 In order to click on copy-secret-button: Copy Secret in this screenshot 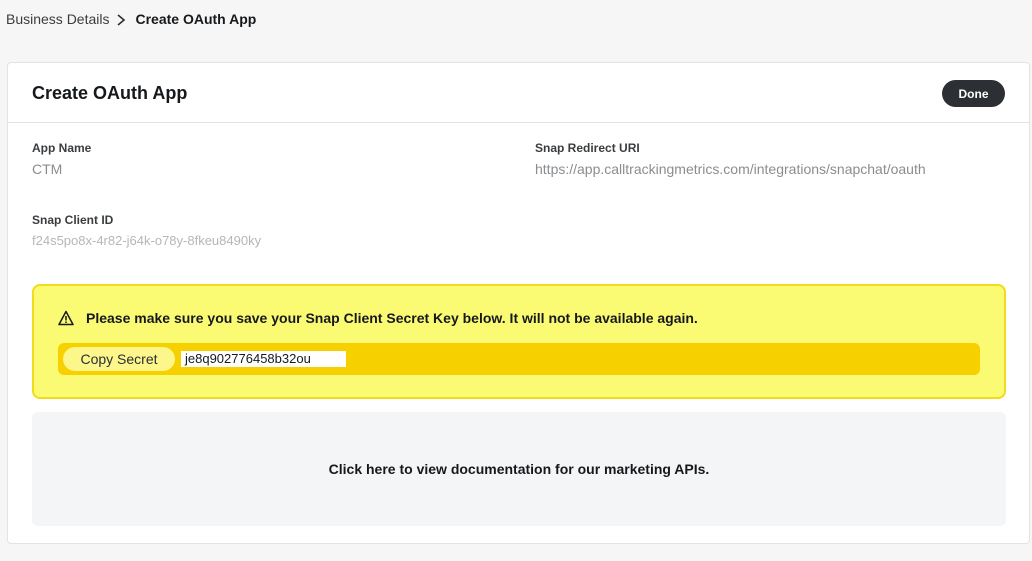, I will do `click(119, 359)`.